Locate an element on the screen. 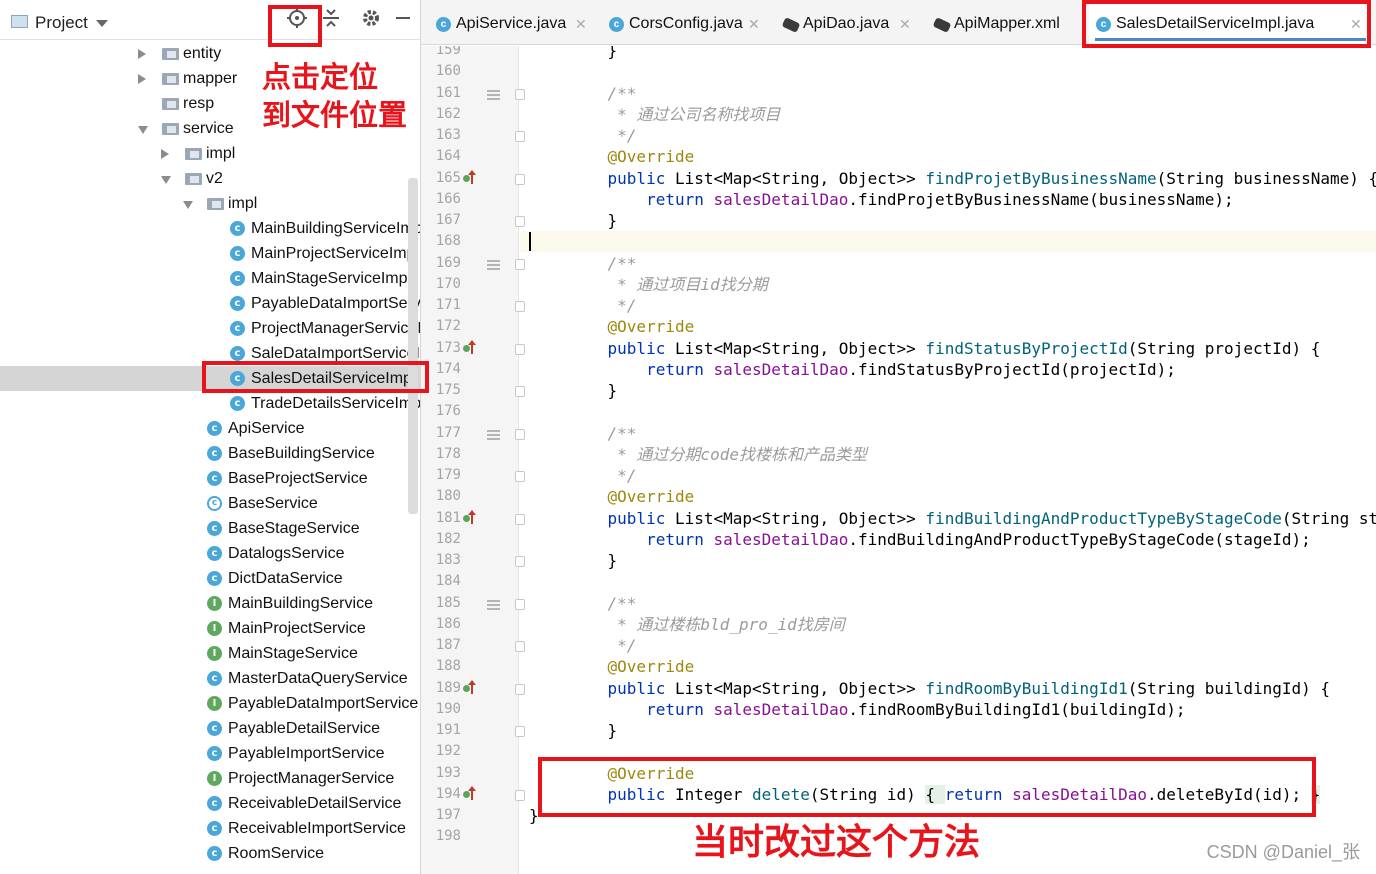  tree-item-label: ReceivableImportService is located at coordinates (317, 828).